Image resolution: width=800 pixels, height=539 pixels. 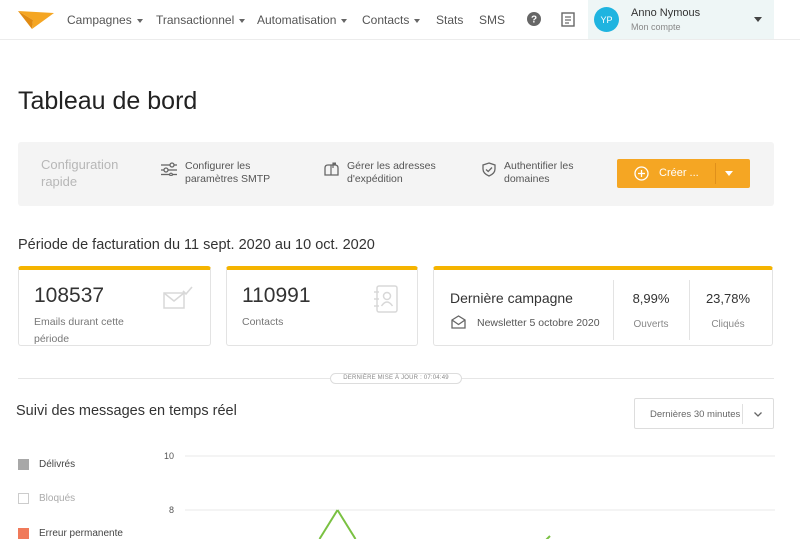 What do you see at coordinates (79, 330) in the screenshot?
I see `emails-label: Emails durant cette période` at bounding box center [79, 330].